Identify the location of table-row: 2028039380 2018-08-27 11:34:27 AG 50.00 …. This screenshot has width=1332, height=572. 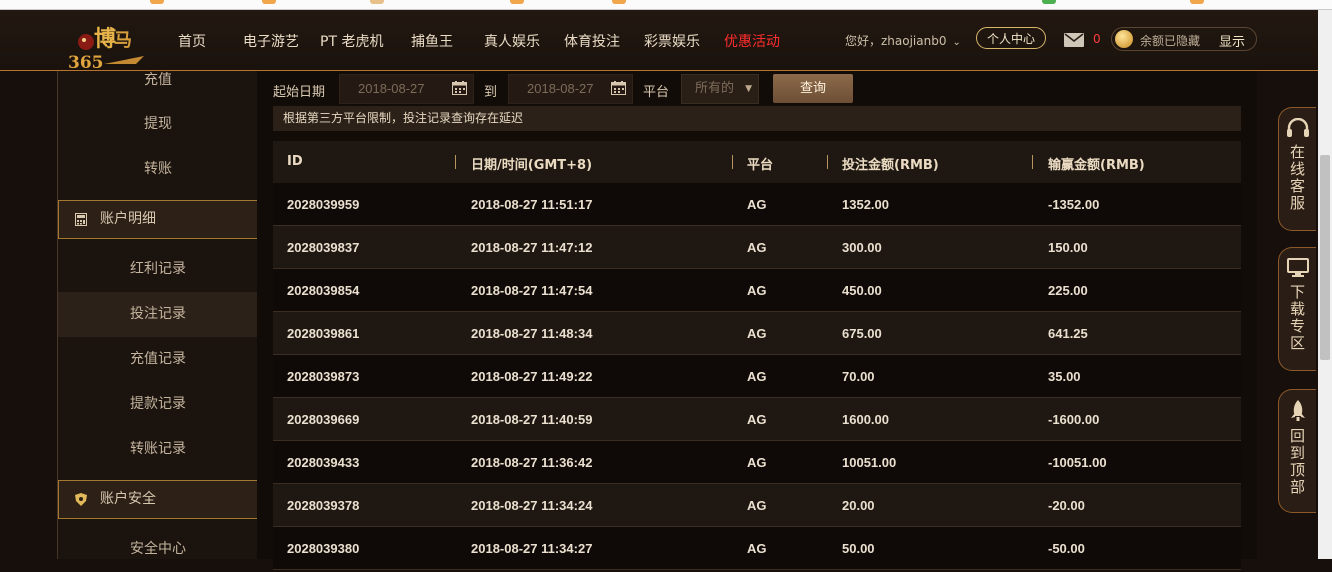
(757, 548).